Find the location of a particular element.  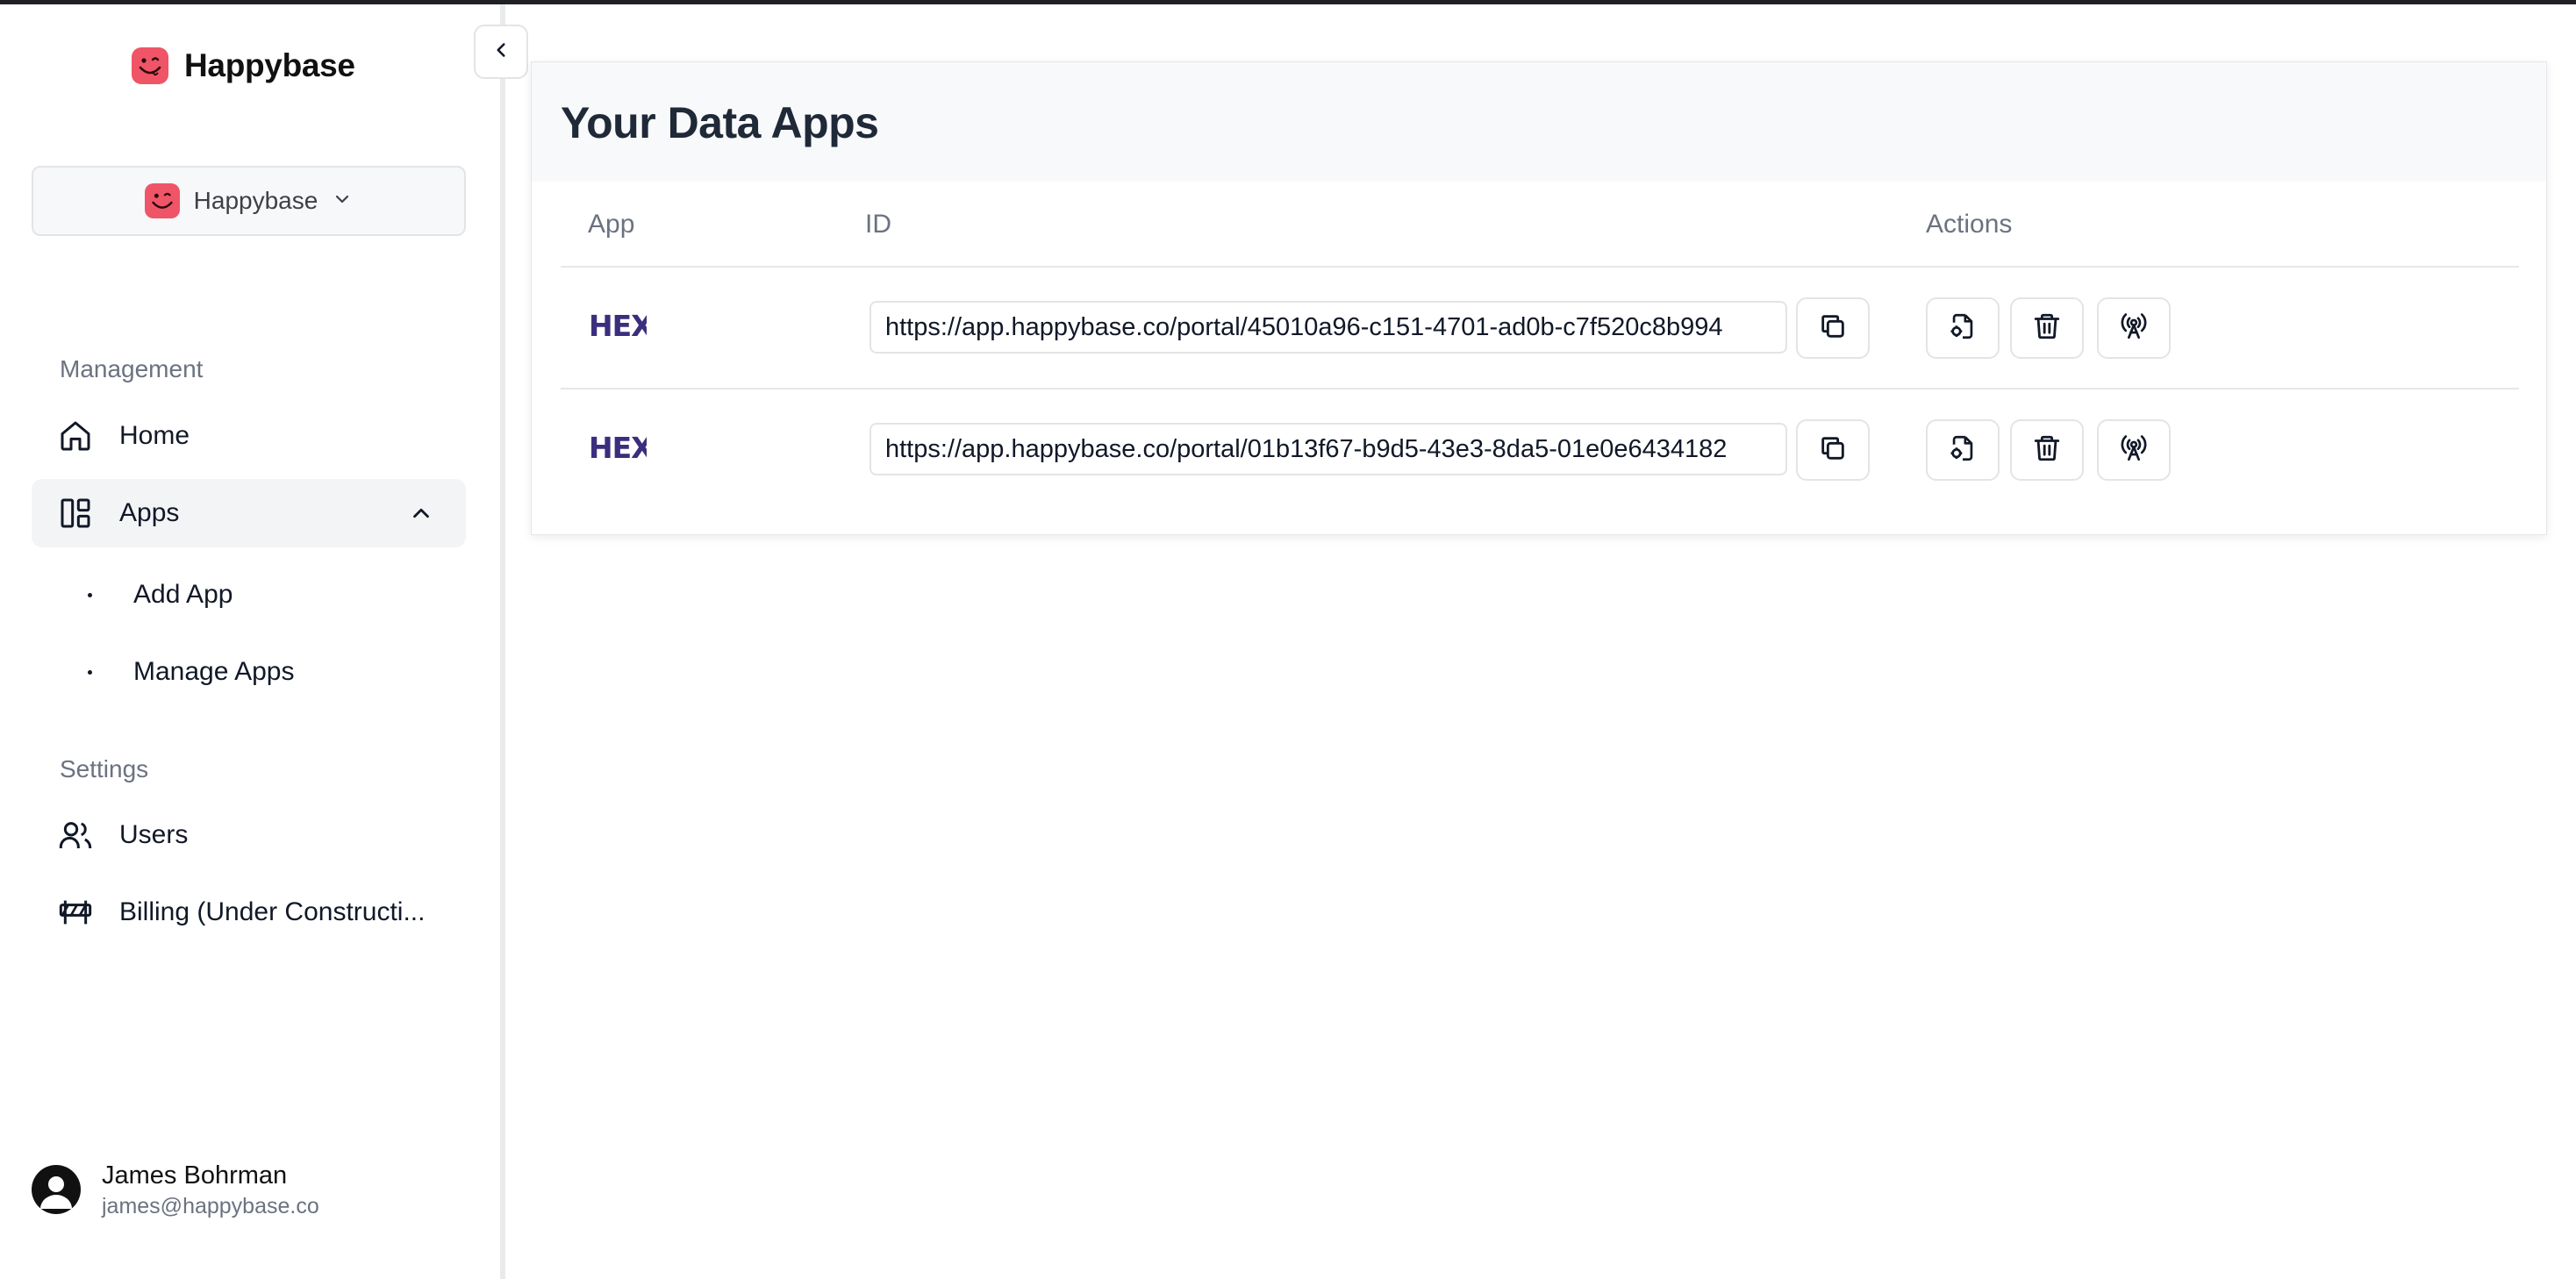

page-title: Your Data Apps is located at coordinates (720, 122).